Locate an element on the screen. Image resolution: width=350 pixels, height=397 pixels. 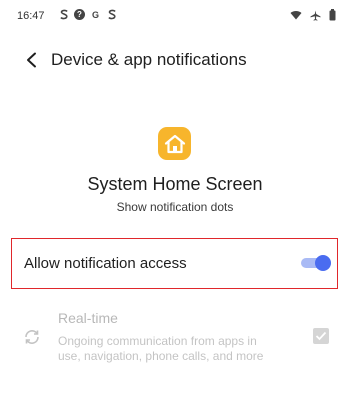
back-button is located at coordinates (32, 60).